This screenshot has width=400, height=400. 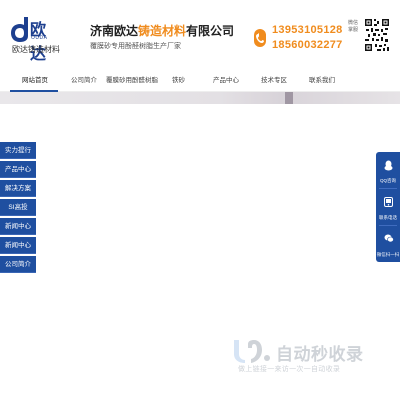 What do you see at coordinates (18, 169) in the screenshot?
I see `side-menu-item: 产品中心` at bounding box center [18, 169].